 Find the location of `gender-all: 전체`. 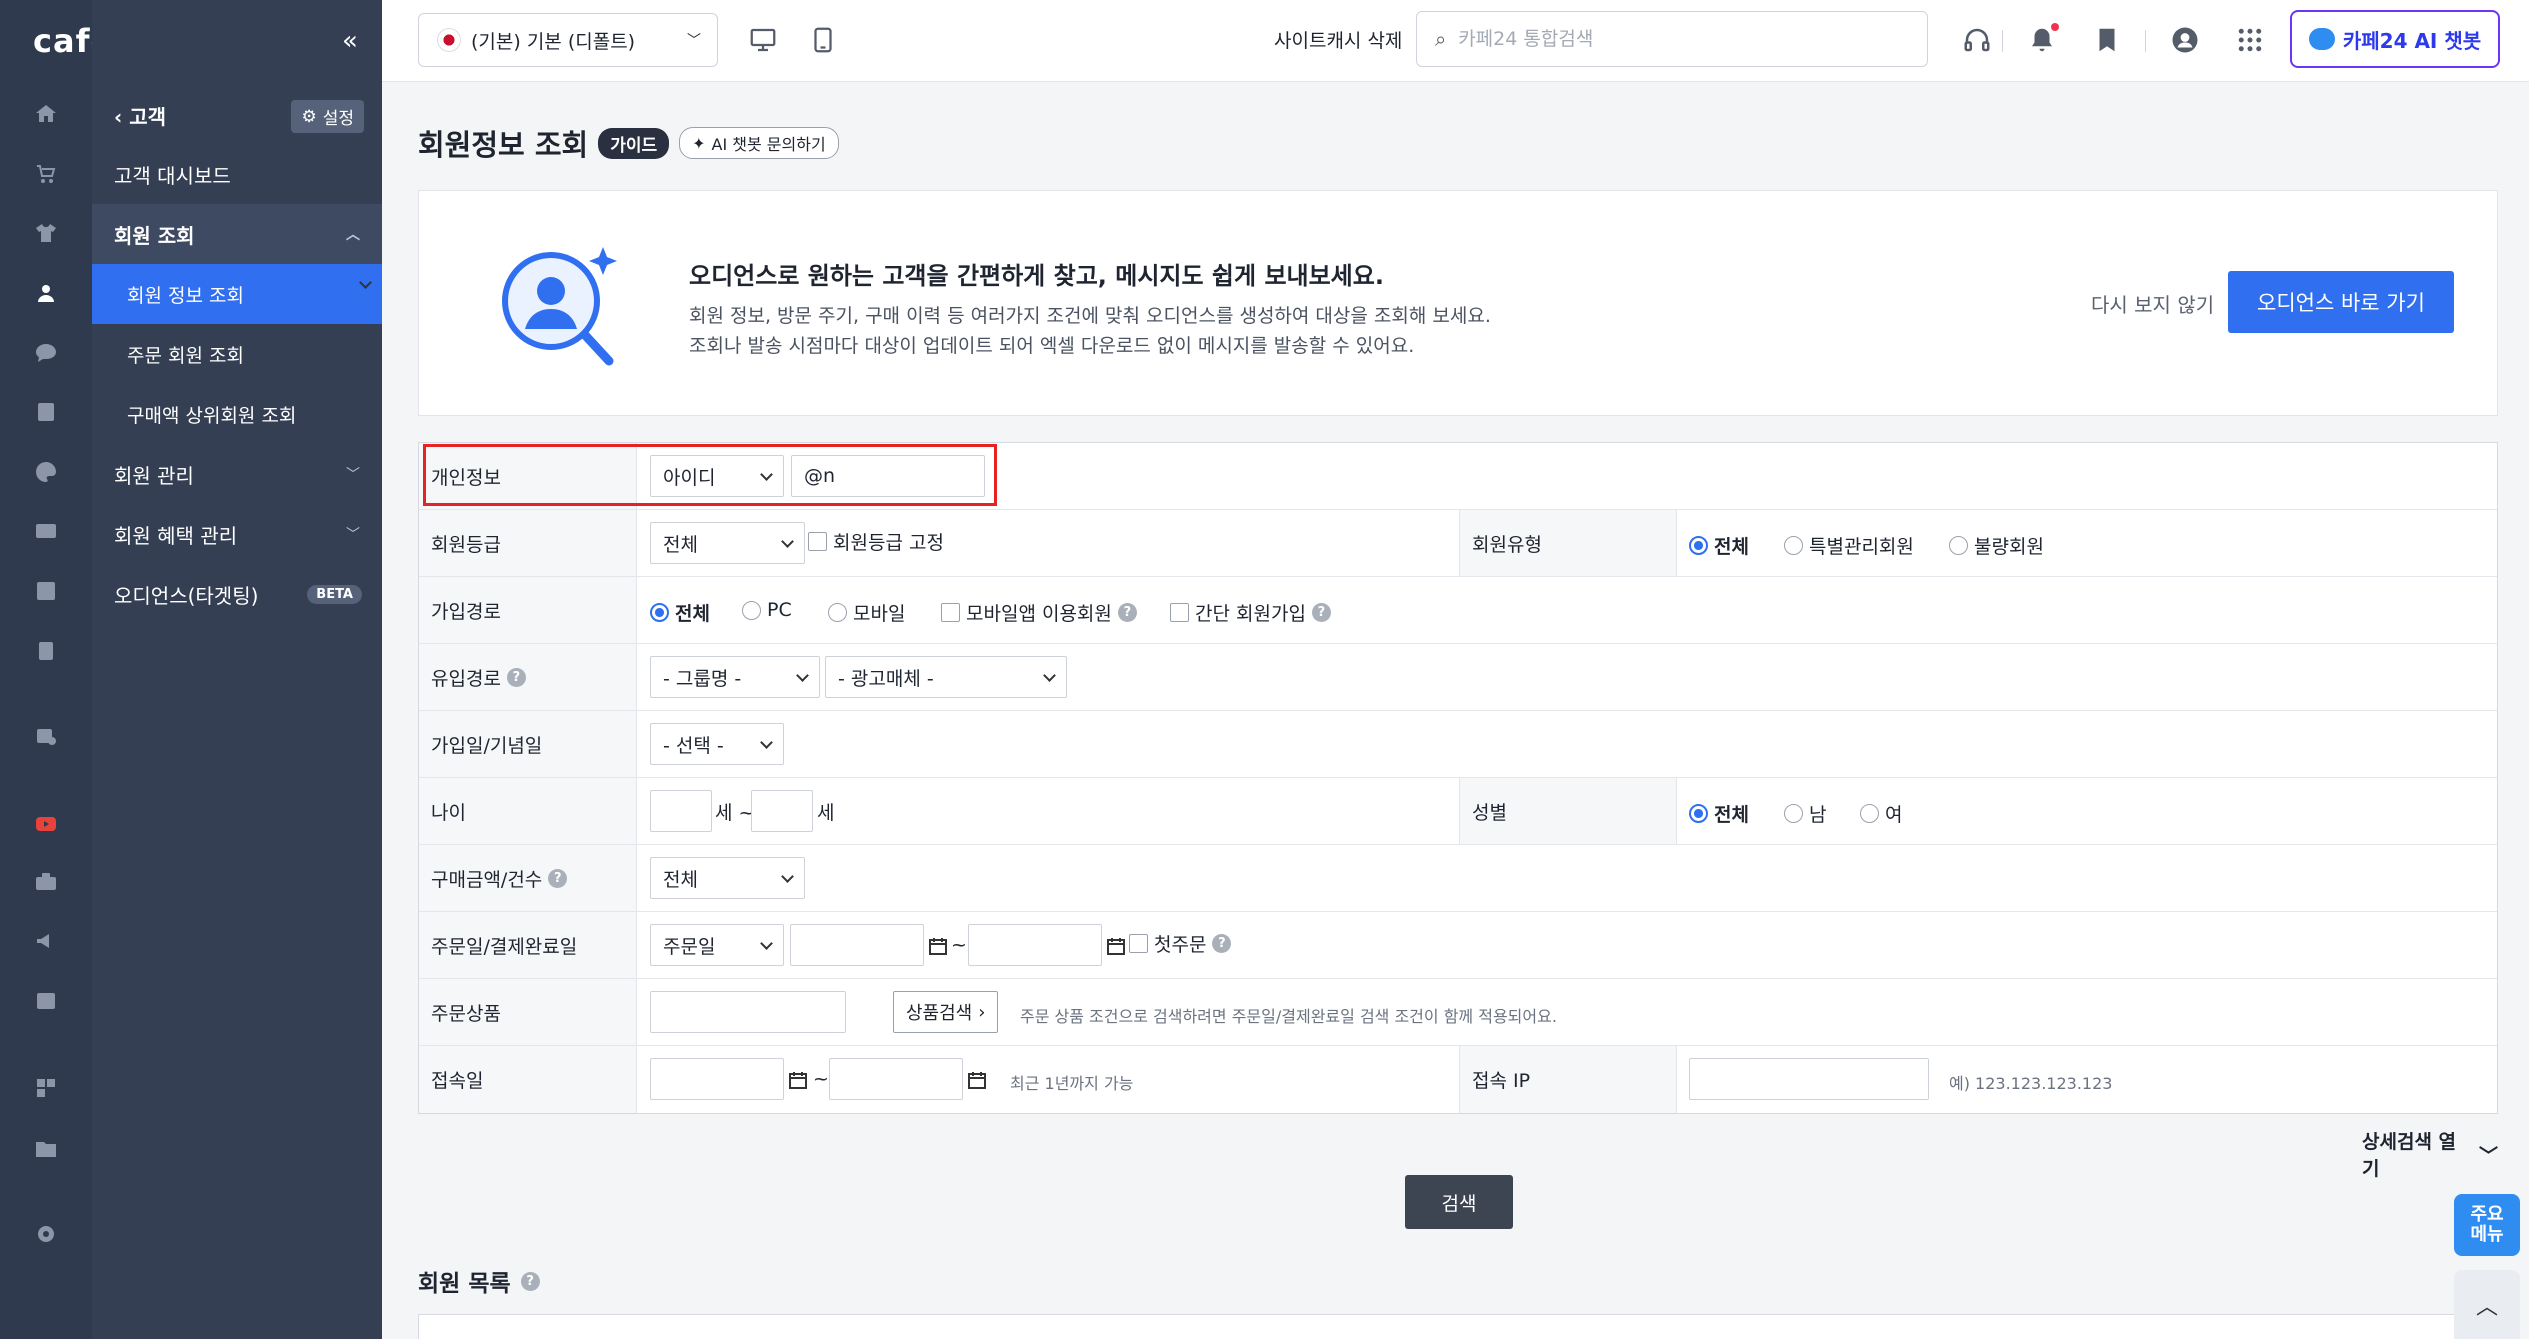

gender-all: 전체 is located at coordinates (1719, 813).